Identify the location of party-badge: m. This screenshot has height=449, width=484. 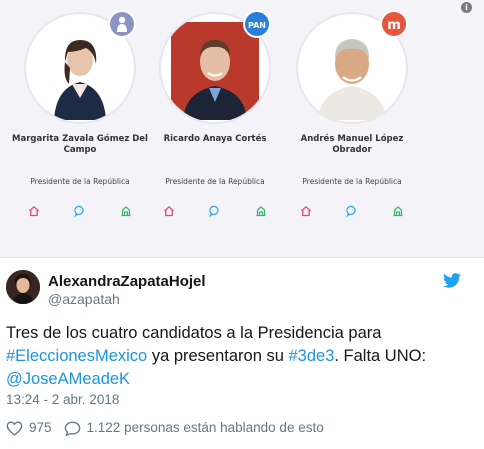
(394, 24).